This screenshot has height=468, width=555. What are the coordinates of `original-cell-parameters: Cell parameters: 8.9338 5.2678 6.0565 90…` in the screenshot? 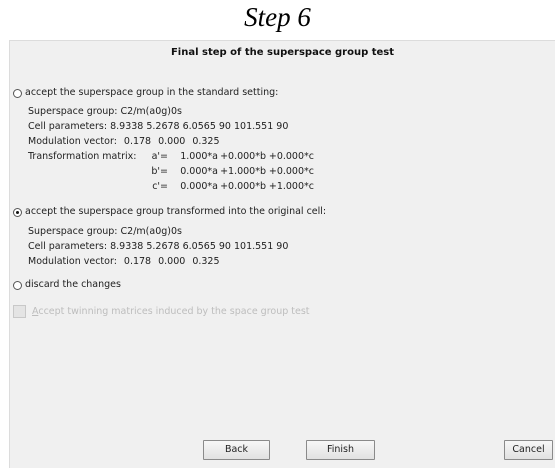 It's located at (158, 246).